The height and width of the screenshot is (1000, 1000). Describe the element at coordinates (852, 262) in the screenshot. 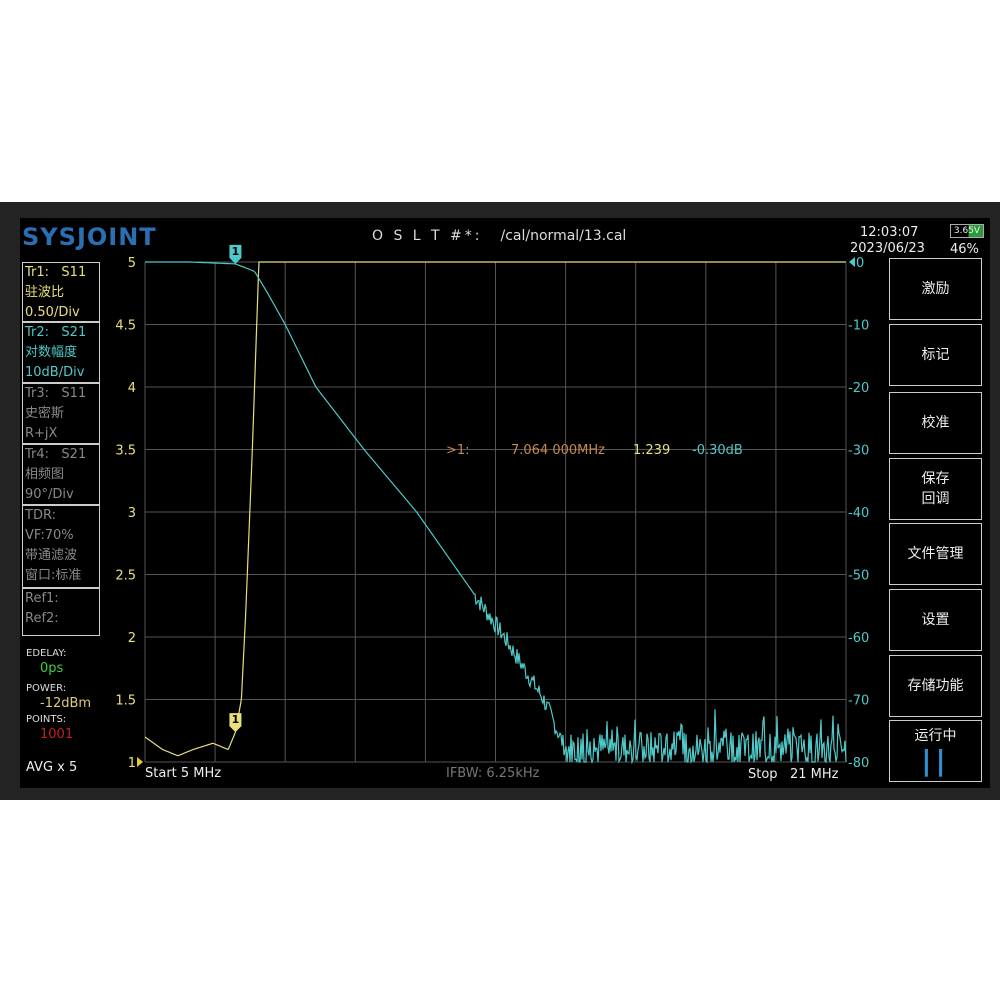

I see `ref-arrow-right-icon` at that location.